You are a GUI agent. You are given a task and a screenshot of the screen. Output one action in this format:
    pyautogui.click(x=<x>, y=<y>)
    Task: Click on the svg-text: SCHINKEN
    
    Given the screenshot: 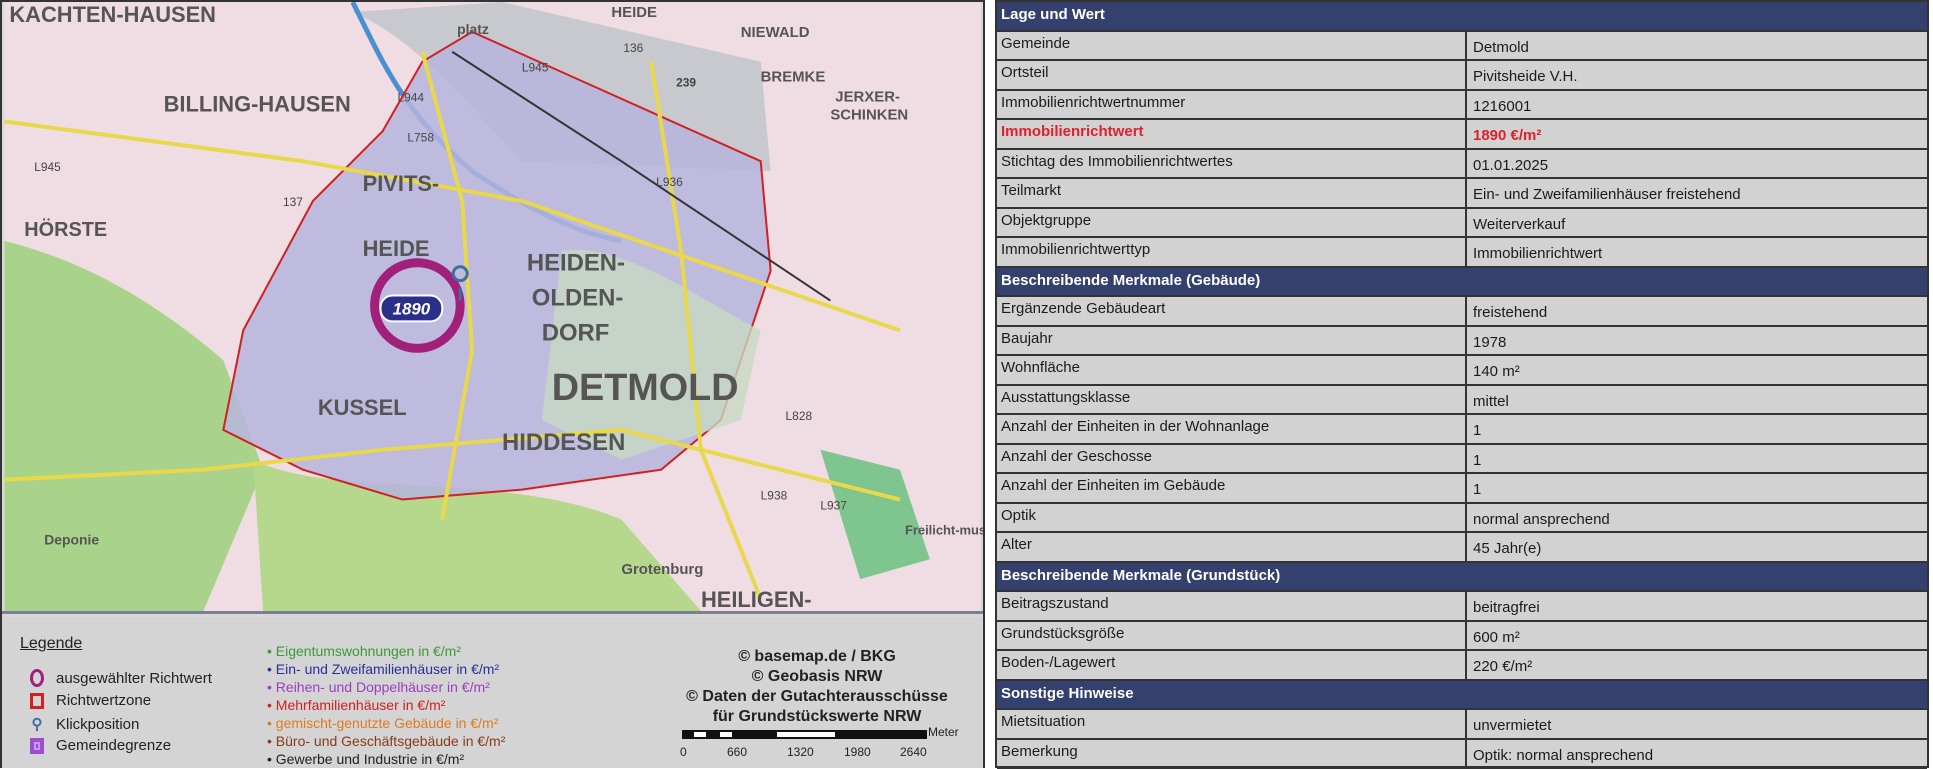 What is the action you would take?
    pyautogui.click(x=869, y=114)
    